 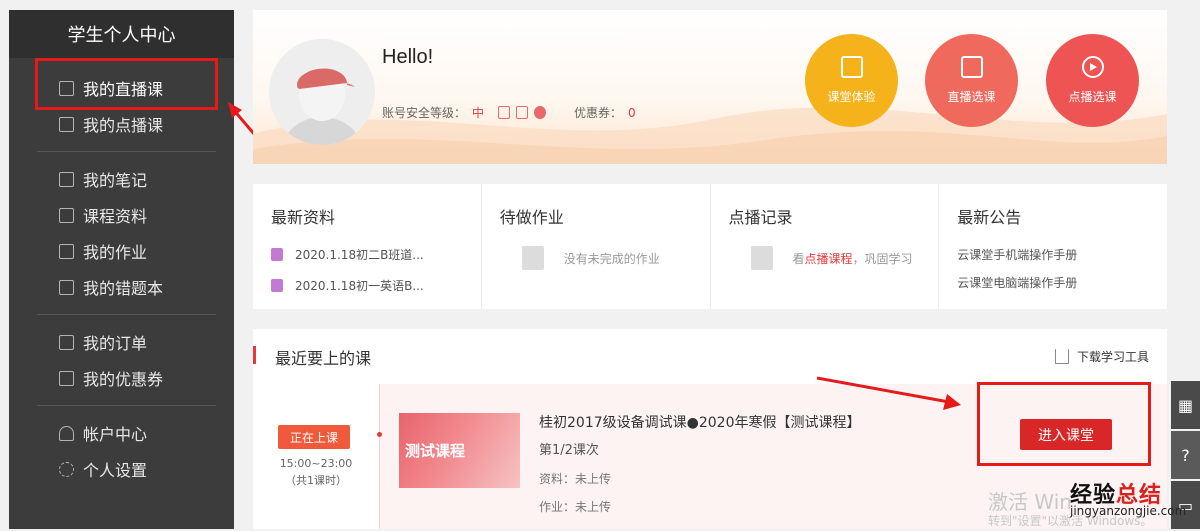 I want to click on highlight-box-live-courses, so click(x=126, y=84).